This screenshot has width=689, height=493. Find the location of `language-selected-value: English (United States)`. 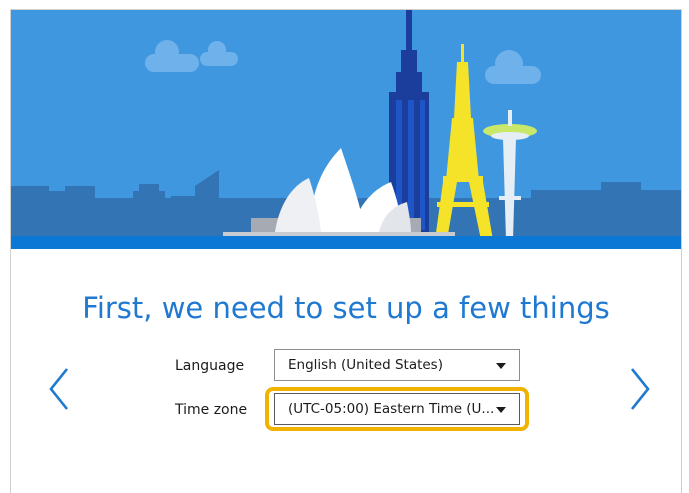

language-selected-value: English (United States) is located at coordinates (365, 365).